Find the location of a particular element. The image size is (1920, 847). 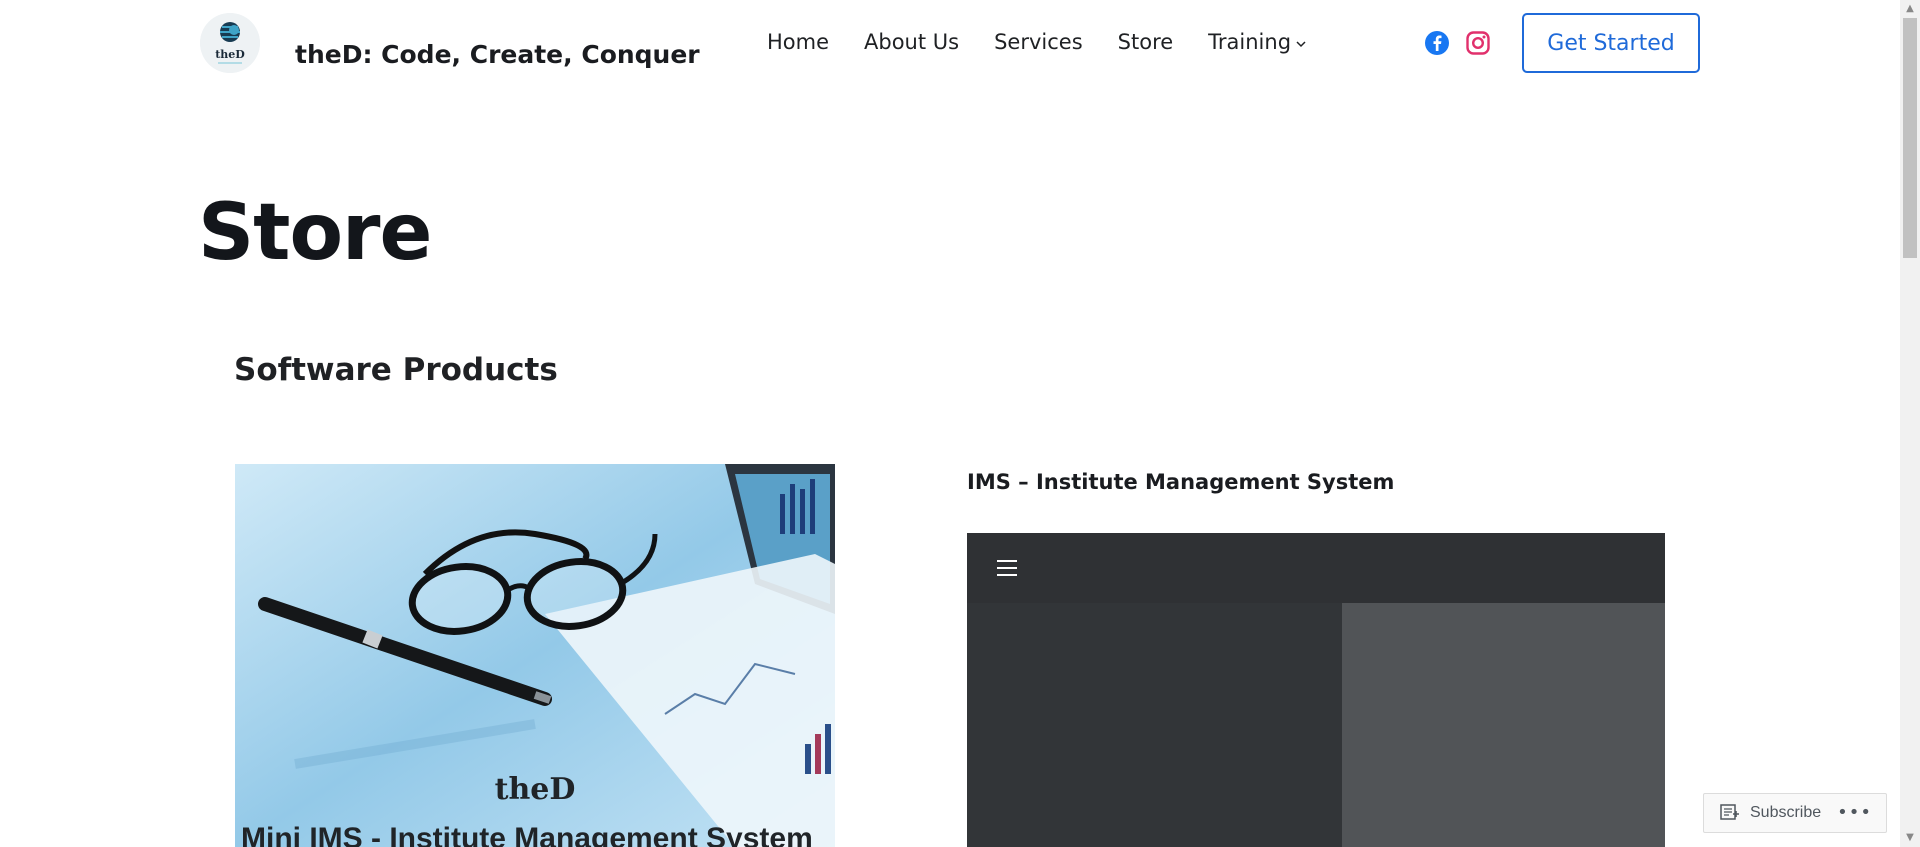

logo-emblem: theD is located at coordinates (230, 43).